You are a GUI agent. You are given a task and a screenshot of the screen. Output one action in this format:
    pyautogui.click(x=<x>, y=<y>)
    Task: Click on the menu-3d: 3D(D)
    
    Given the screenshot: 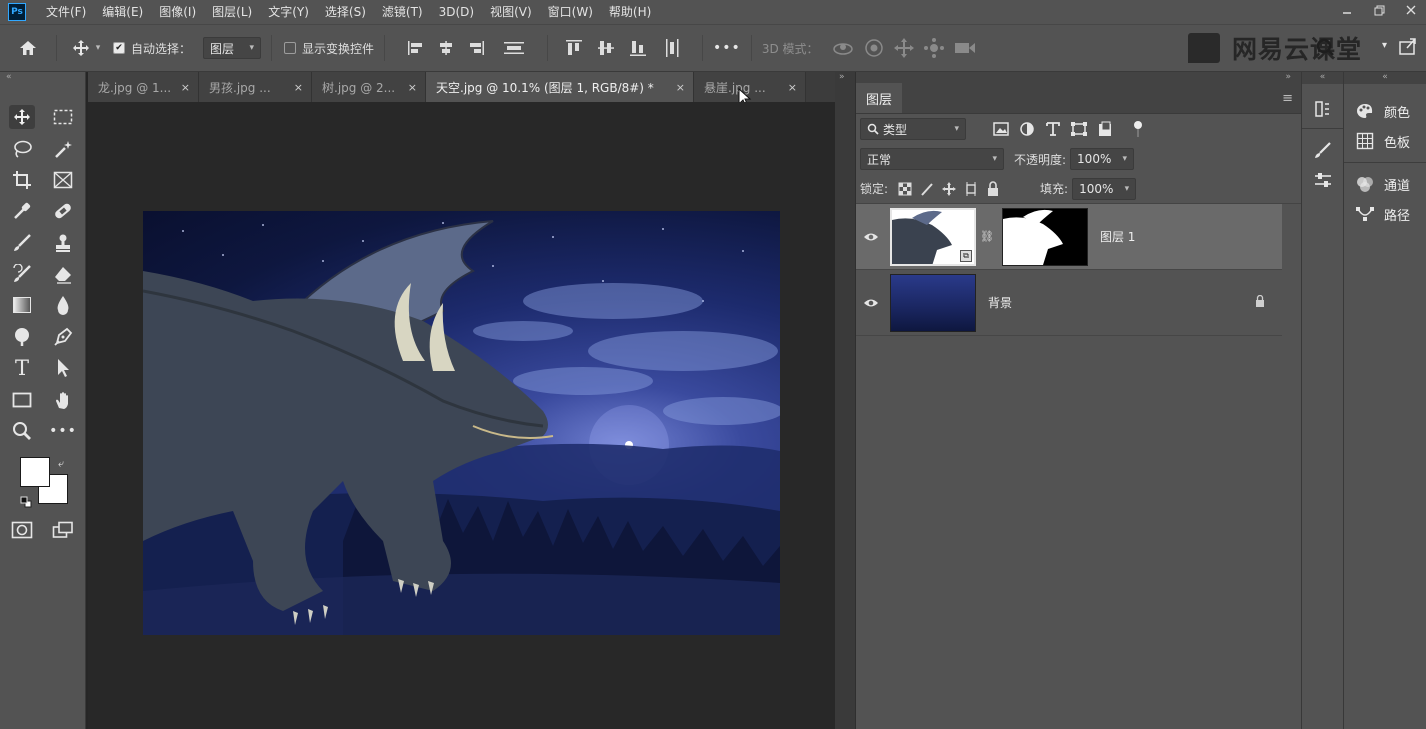 What is the action you would take?
    pyautogui.click(x=456, y=12)
    